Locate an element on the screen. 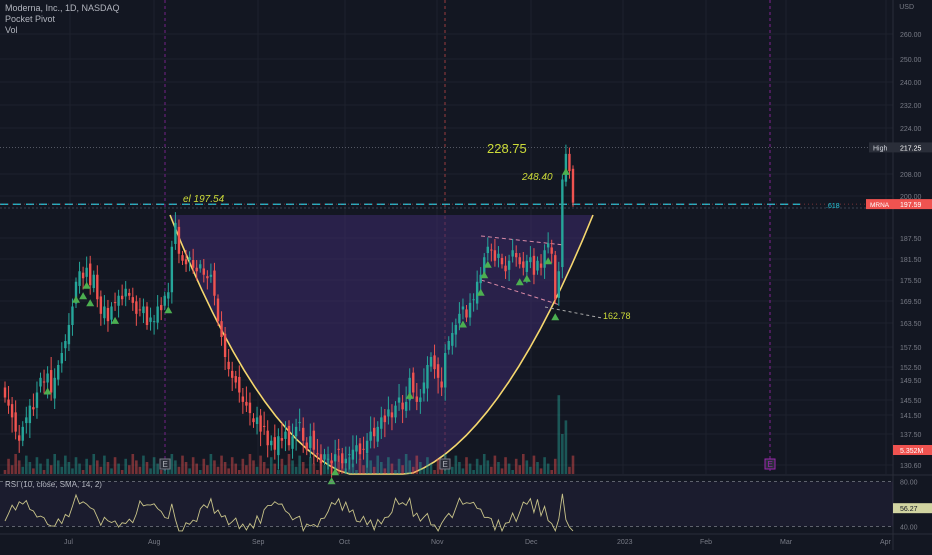 Image resolution: width=932 pixels, height=555 pixels. y-tick-label-4: 224.00 is located at coordinates (911, 129).